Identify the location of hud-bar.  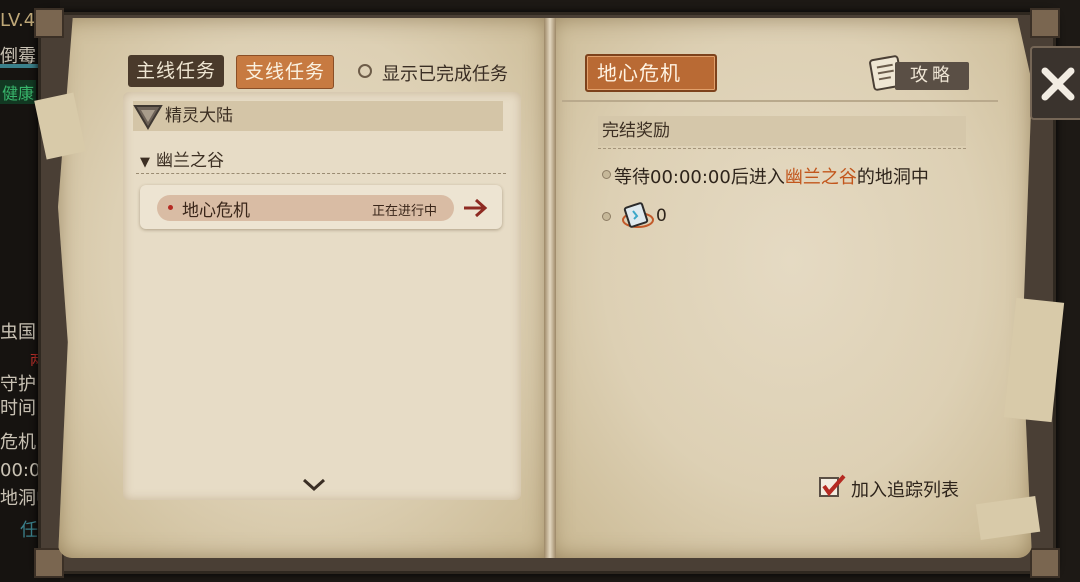
(20, 66).